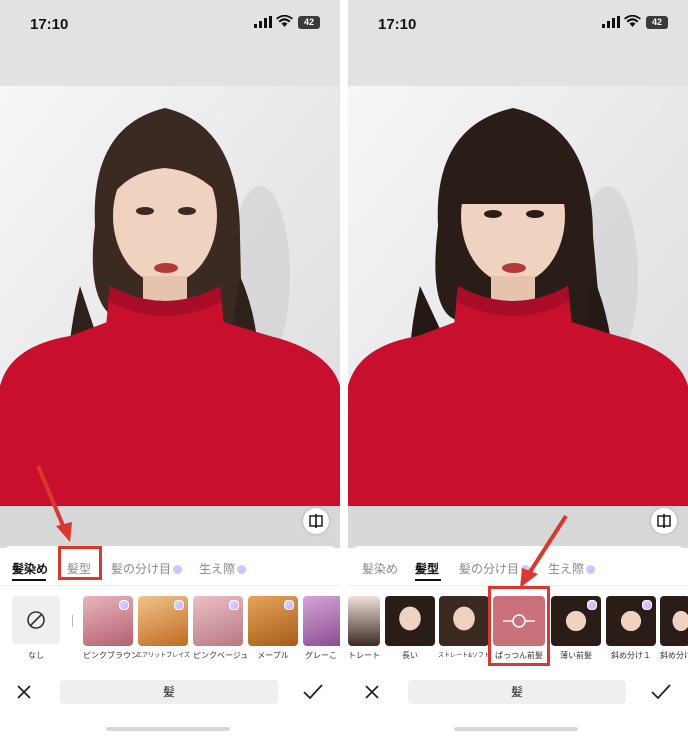 The height and width of the screenshot is (737, 688). What do you see at coordinates (410, 655) in the screenshot?
I see `style-label: 長い` at bounding box center [410, 655].